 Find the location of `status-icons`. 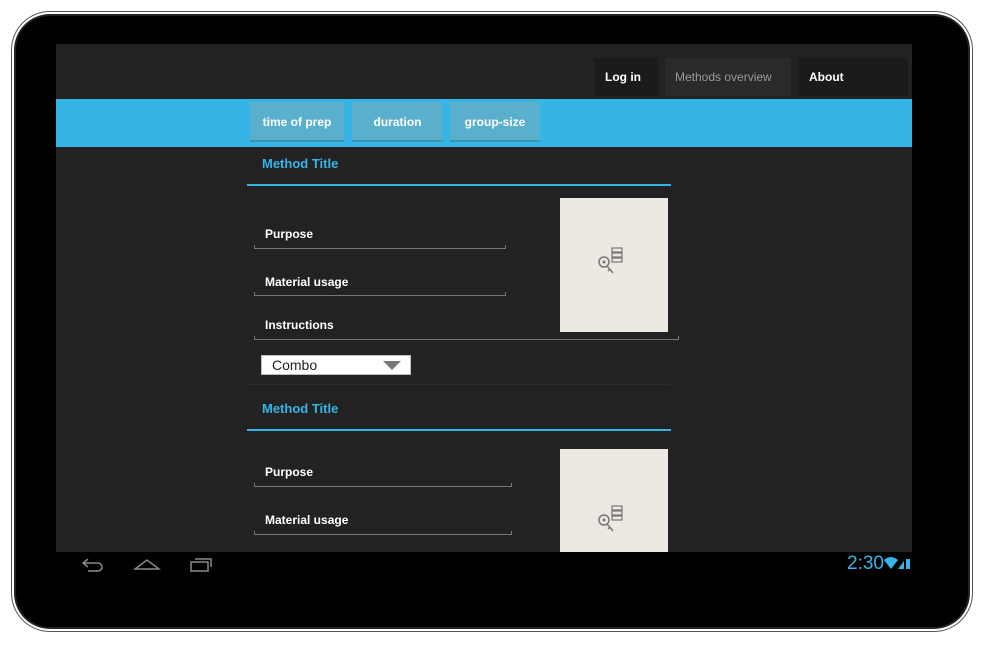

status-icons is located at coordinates (897, 566).